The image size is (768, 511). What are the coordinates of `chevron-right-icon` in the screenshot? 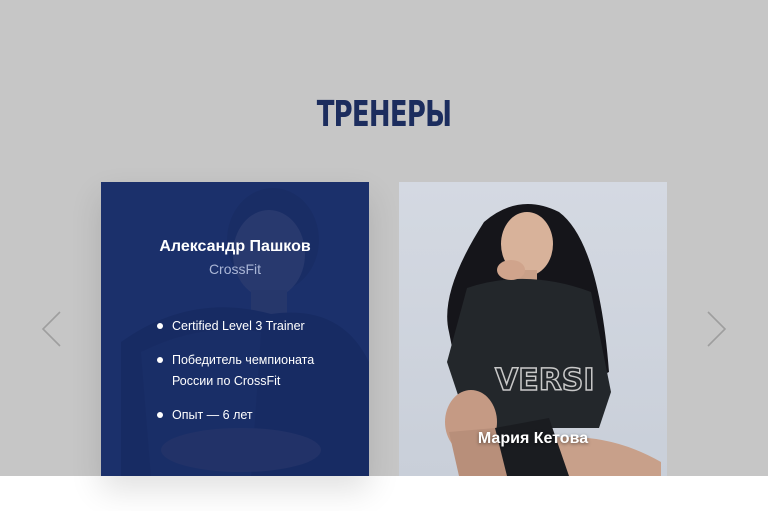 It's located at (717, 329).